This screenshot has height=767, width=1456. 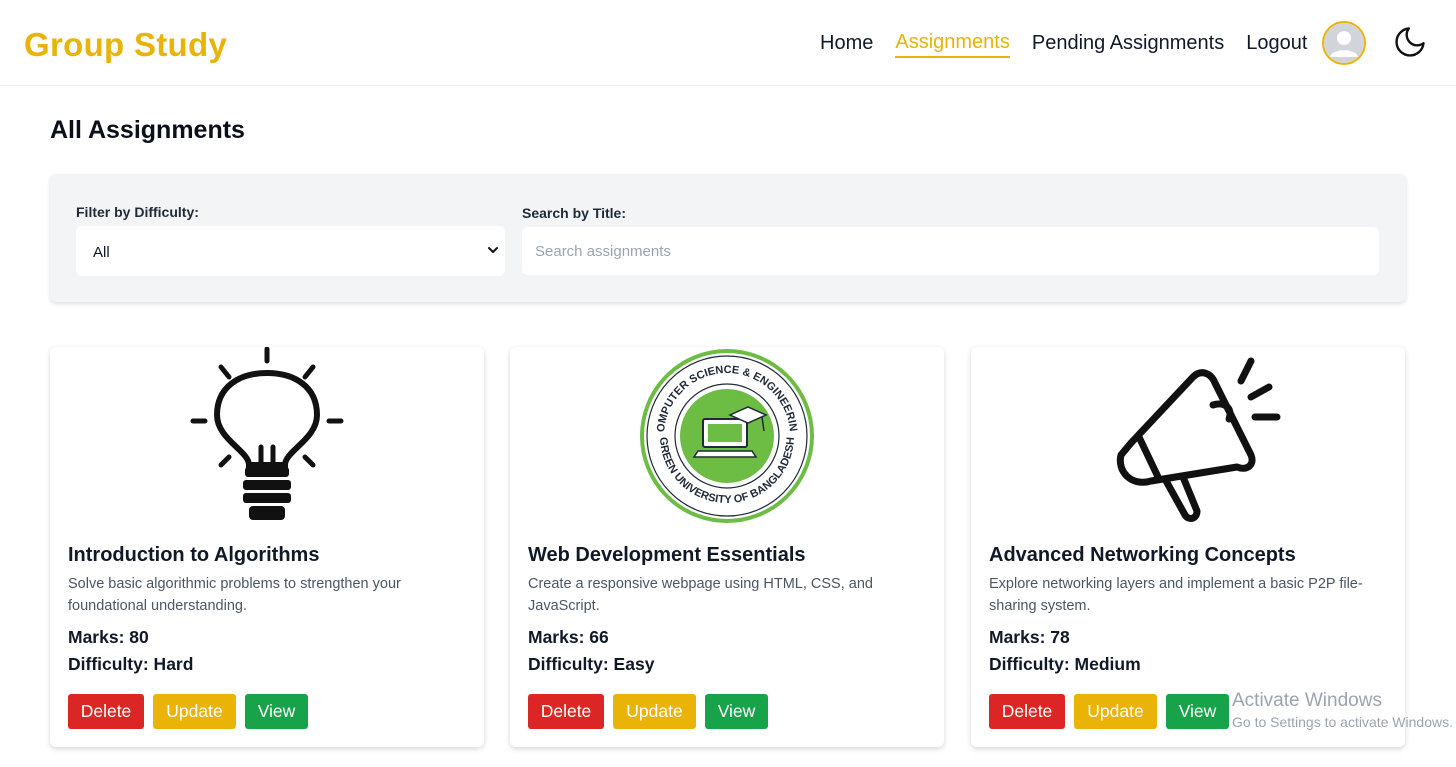 What do you see at coordinates (125, 45) in the screenshot?
I see `brand-logo: Group Study` at bounding box center [125, 45].